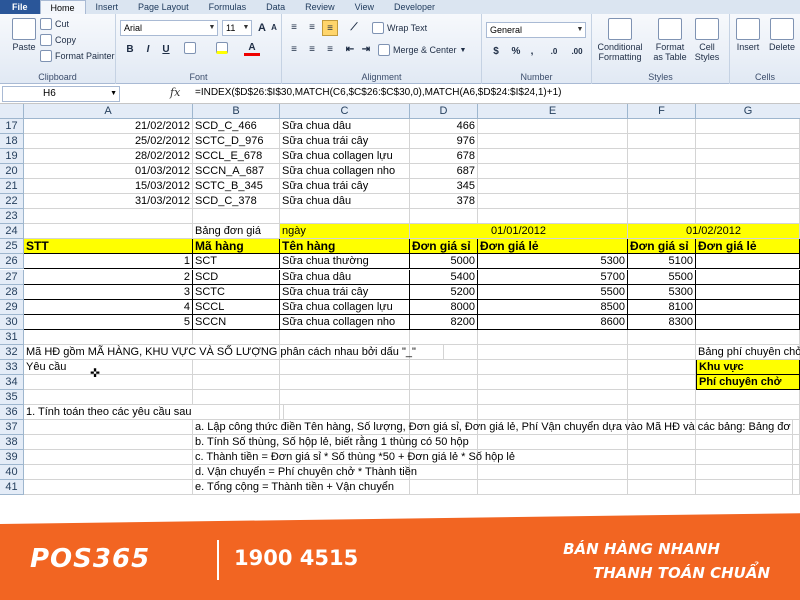 This screenshot has width=800, height=600. Describe the element at coordinates (12, 427) in the screenshot. I see `row-header: 37` at that location.